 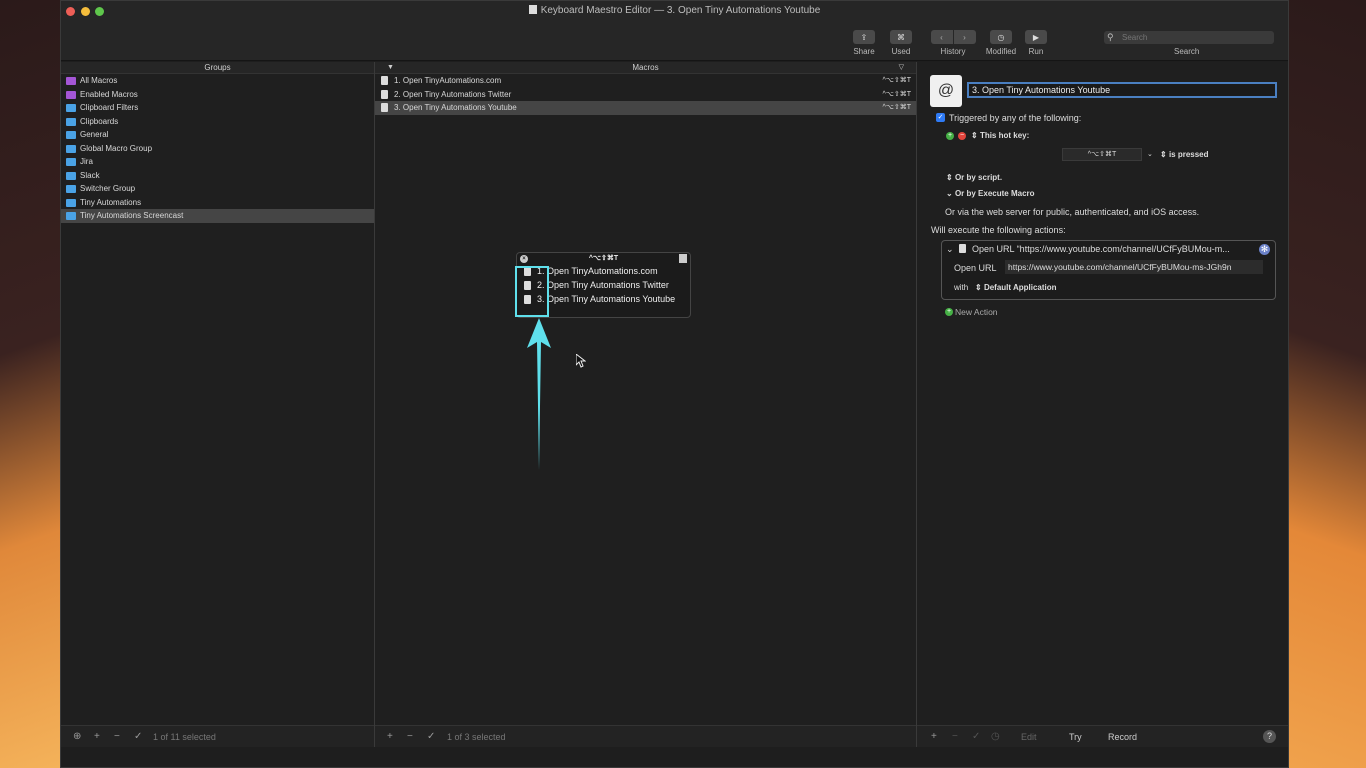 What do you see at coordinates (77, 736) in the screenshot?
I see `gear-icon: ⊕` at bounding box center [77, 736].